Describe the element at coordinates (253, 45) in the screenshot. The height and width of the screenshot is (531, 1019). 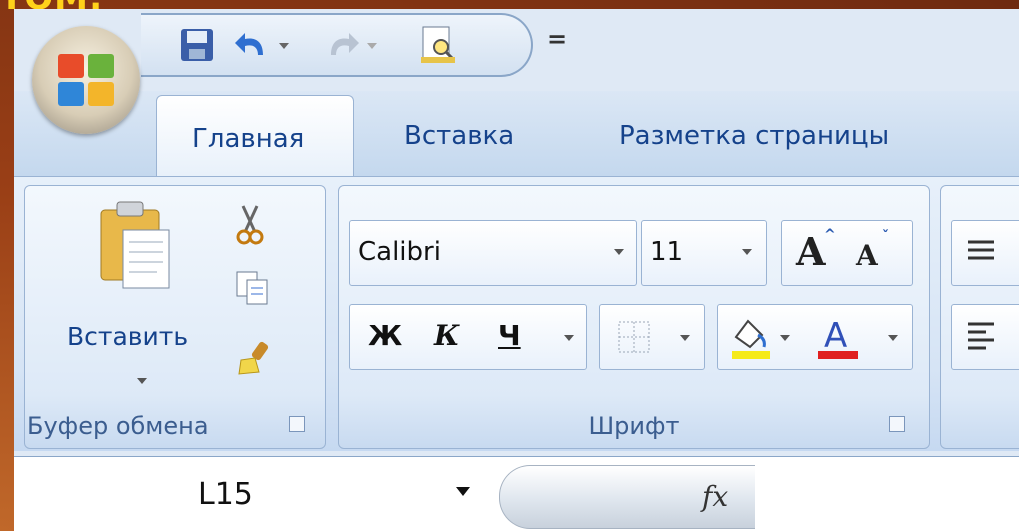
I see `undo-icon` at that location.